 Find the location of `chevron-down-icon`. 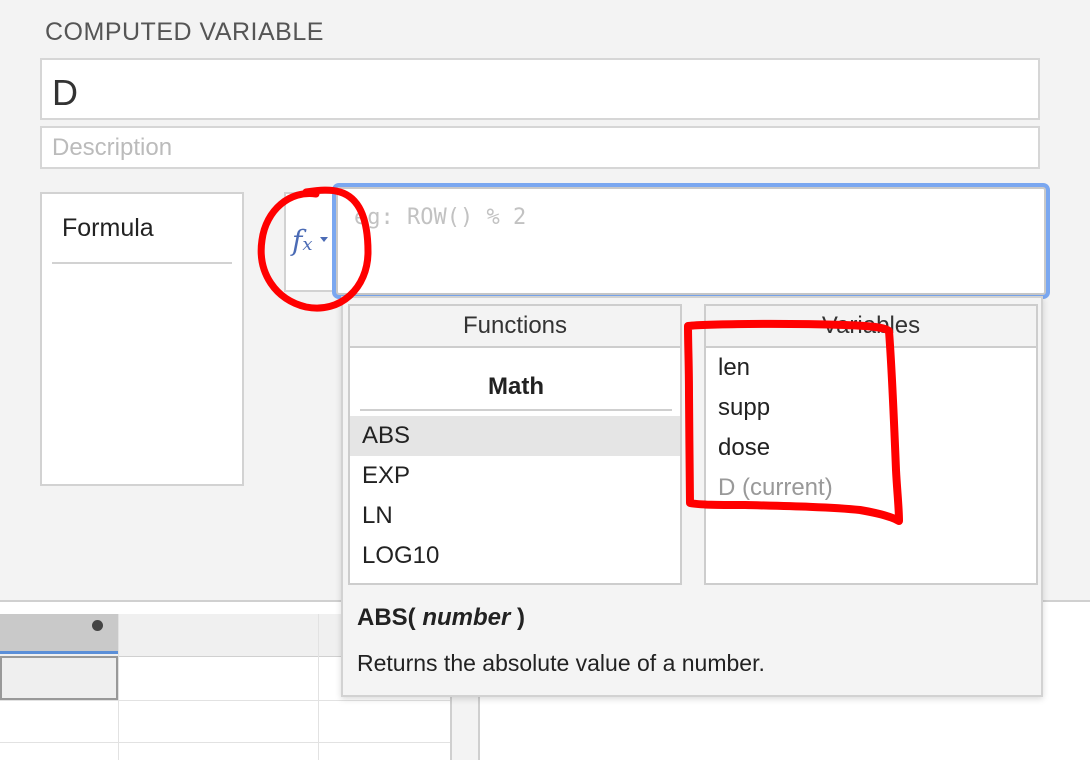

chevron-down-icon is located at coordinates (324, 239).